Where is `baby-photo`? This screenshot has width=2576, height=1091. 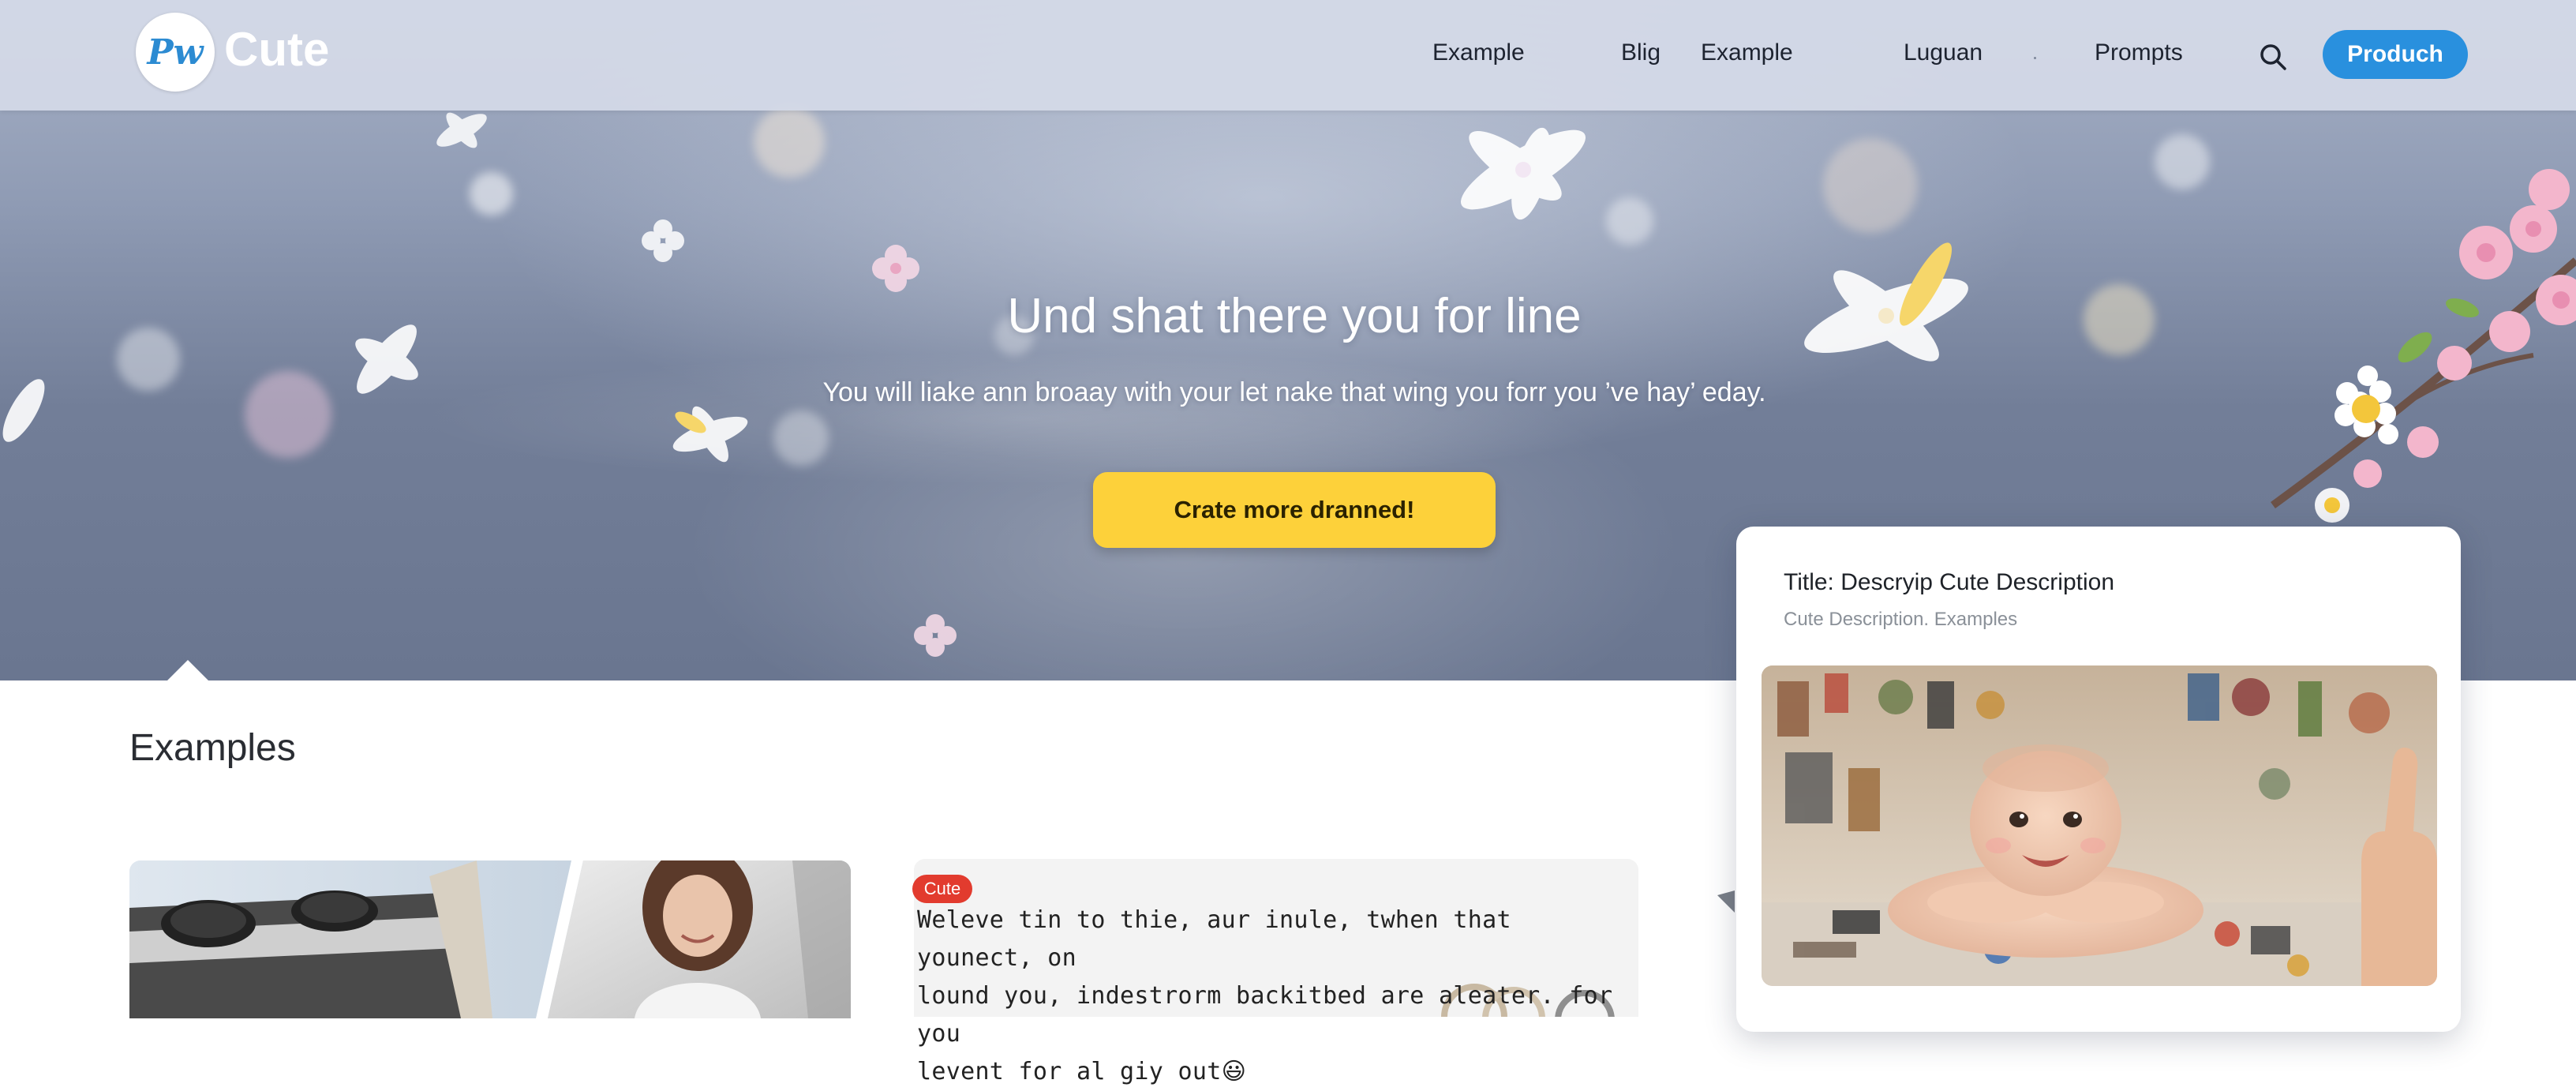
baby-photo is located at coordinates (2099, 825).